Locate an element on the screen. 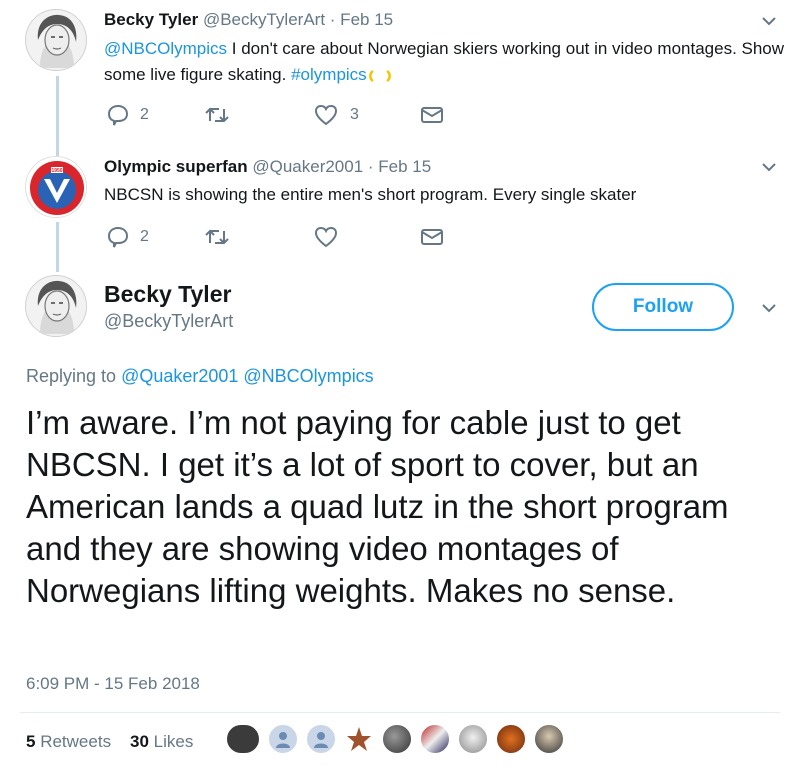  like-button: 3 is located at coordinates (367, 115).